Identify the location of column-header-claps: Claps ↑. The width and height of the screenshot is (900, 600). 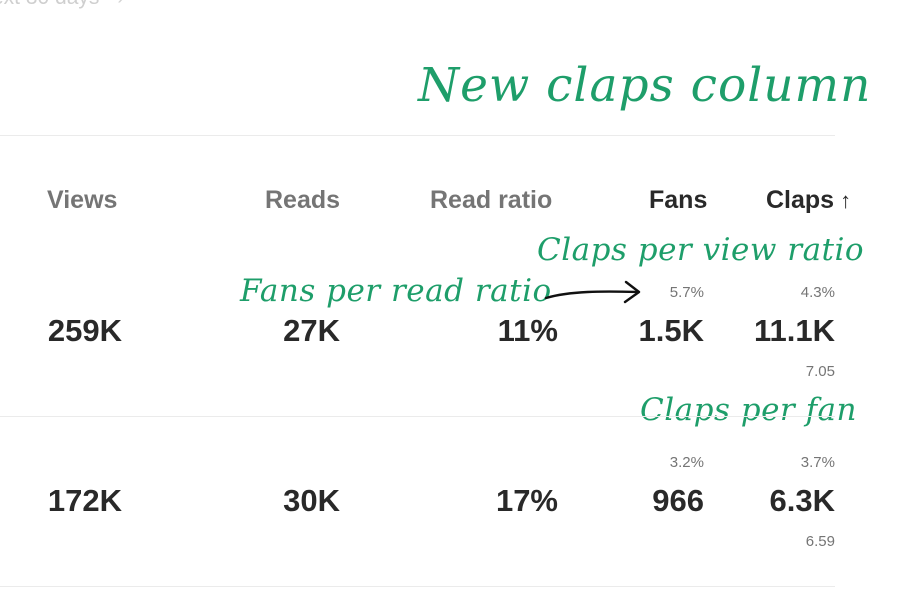
(808, 200).